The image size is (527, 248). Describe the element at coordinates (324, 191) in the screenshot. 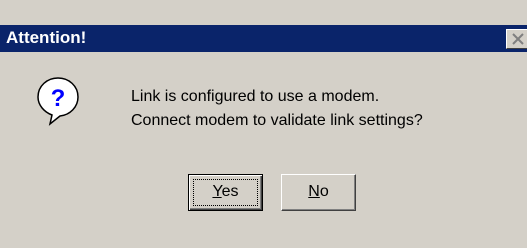

I see `no-label-rest: o` at that location.